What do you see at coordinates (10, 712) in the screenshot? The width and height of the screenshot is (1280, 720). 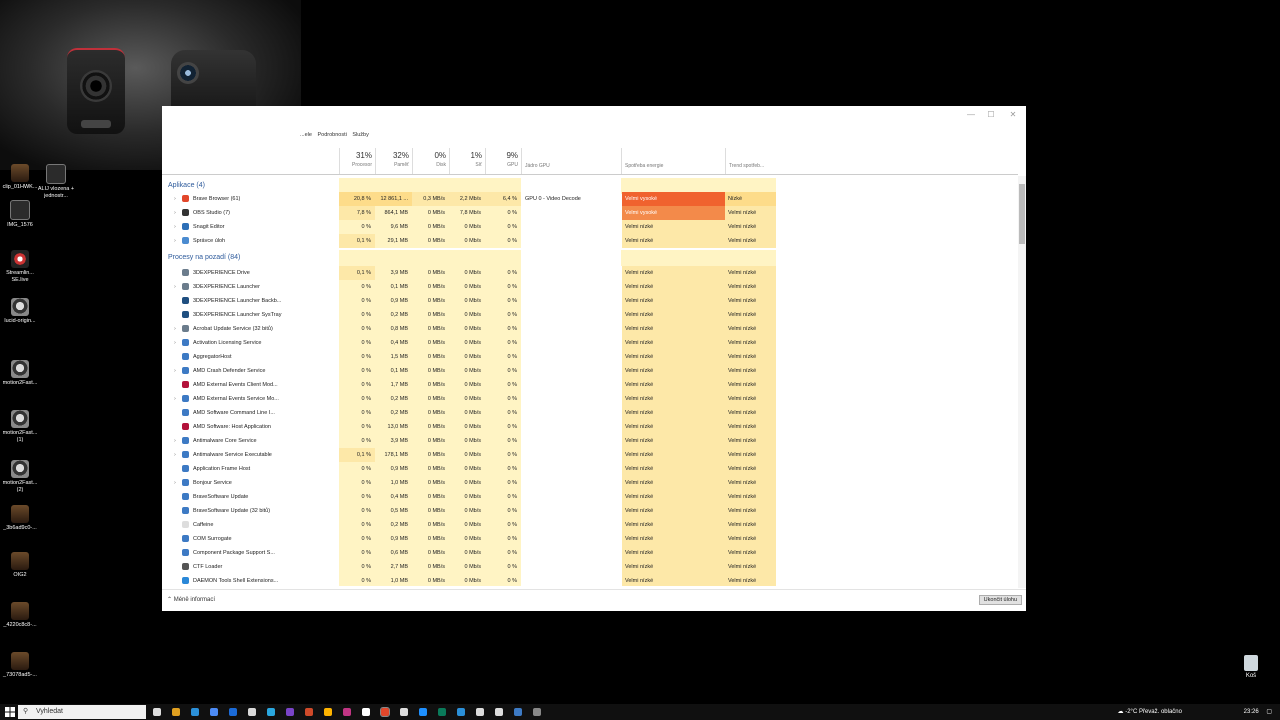 I see `windows-start-icon` at bounding box center [10, 712].